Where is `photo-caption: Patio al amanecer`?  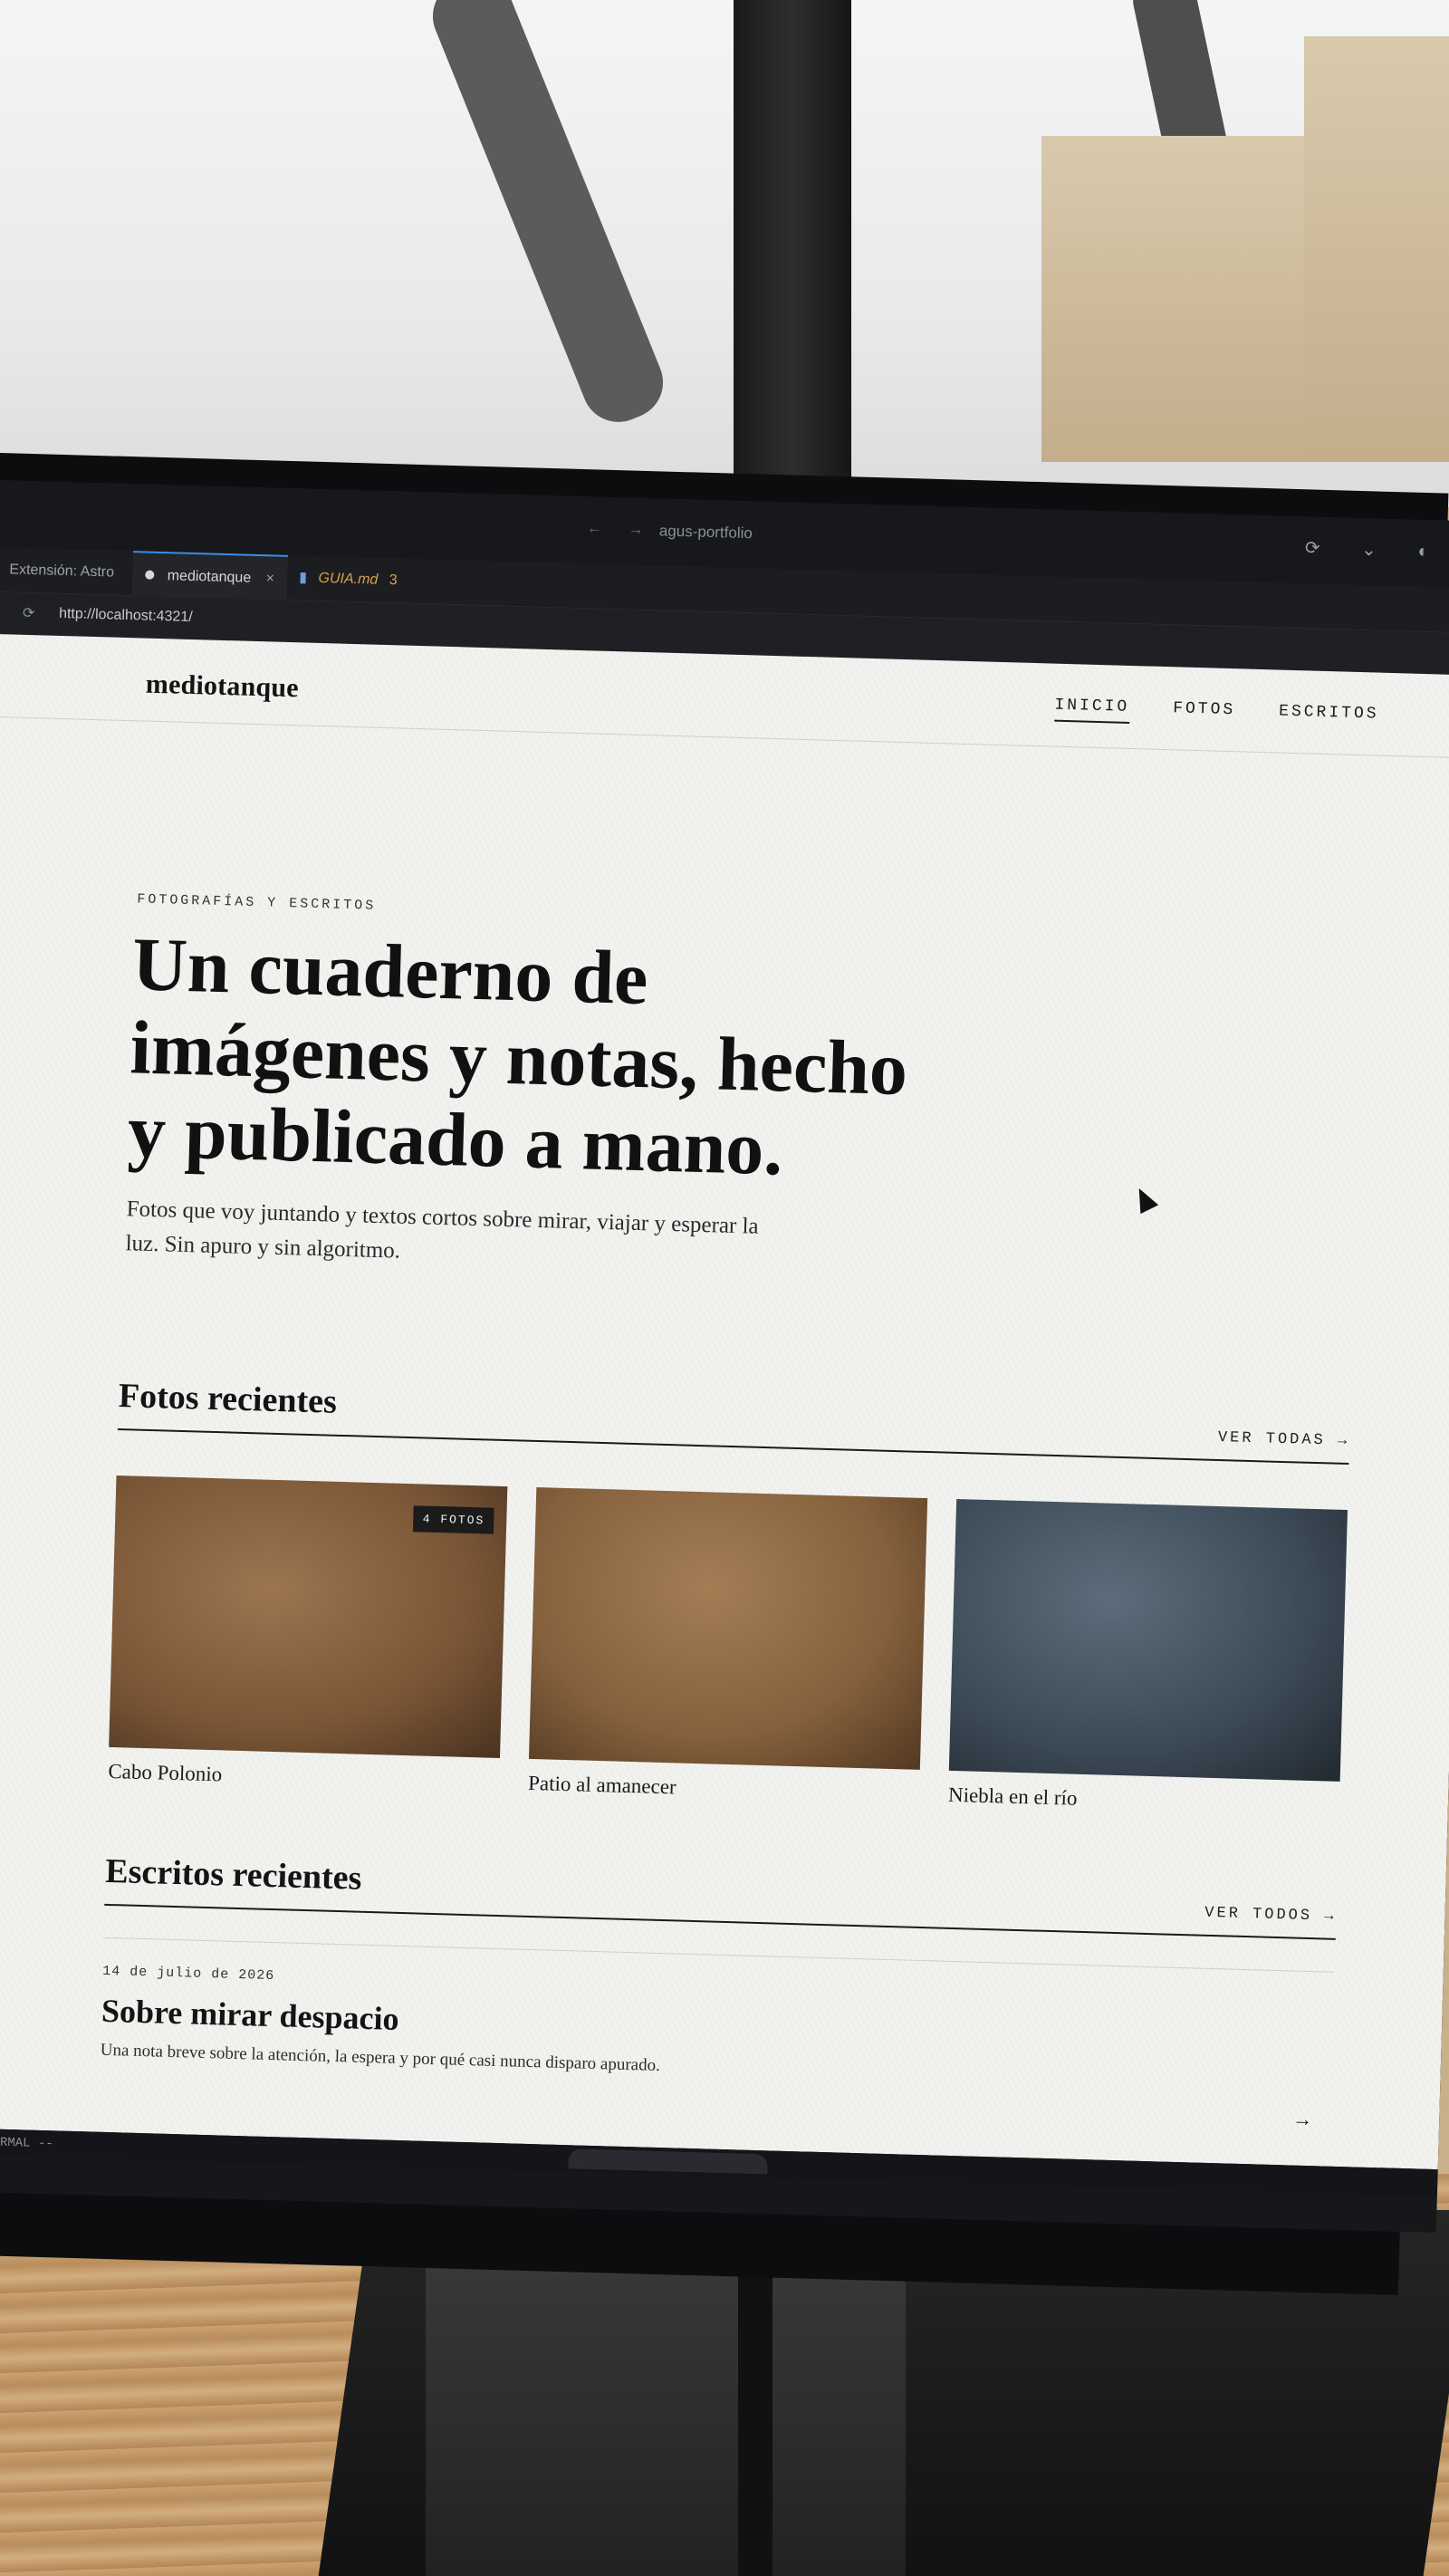
photo-caption: Patio al amanecer is located at coordinates (724, 1789).